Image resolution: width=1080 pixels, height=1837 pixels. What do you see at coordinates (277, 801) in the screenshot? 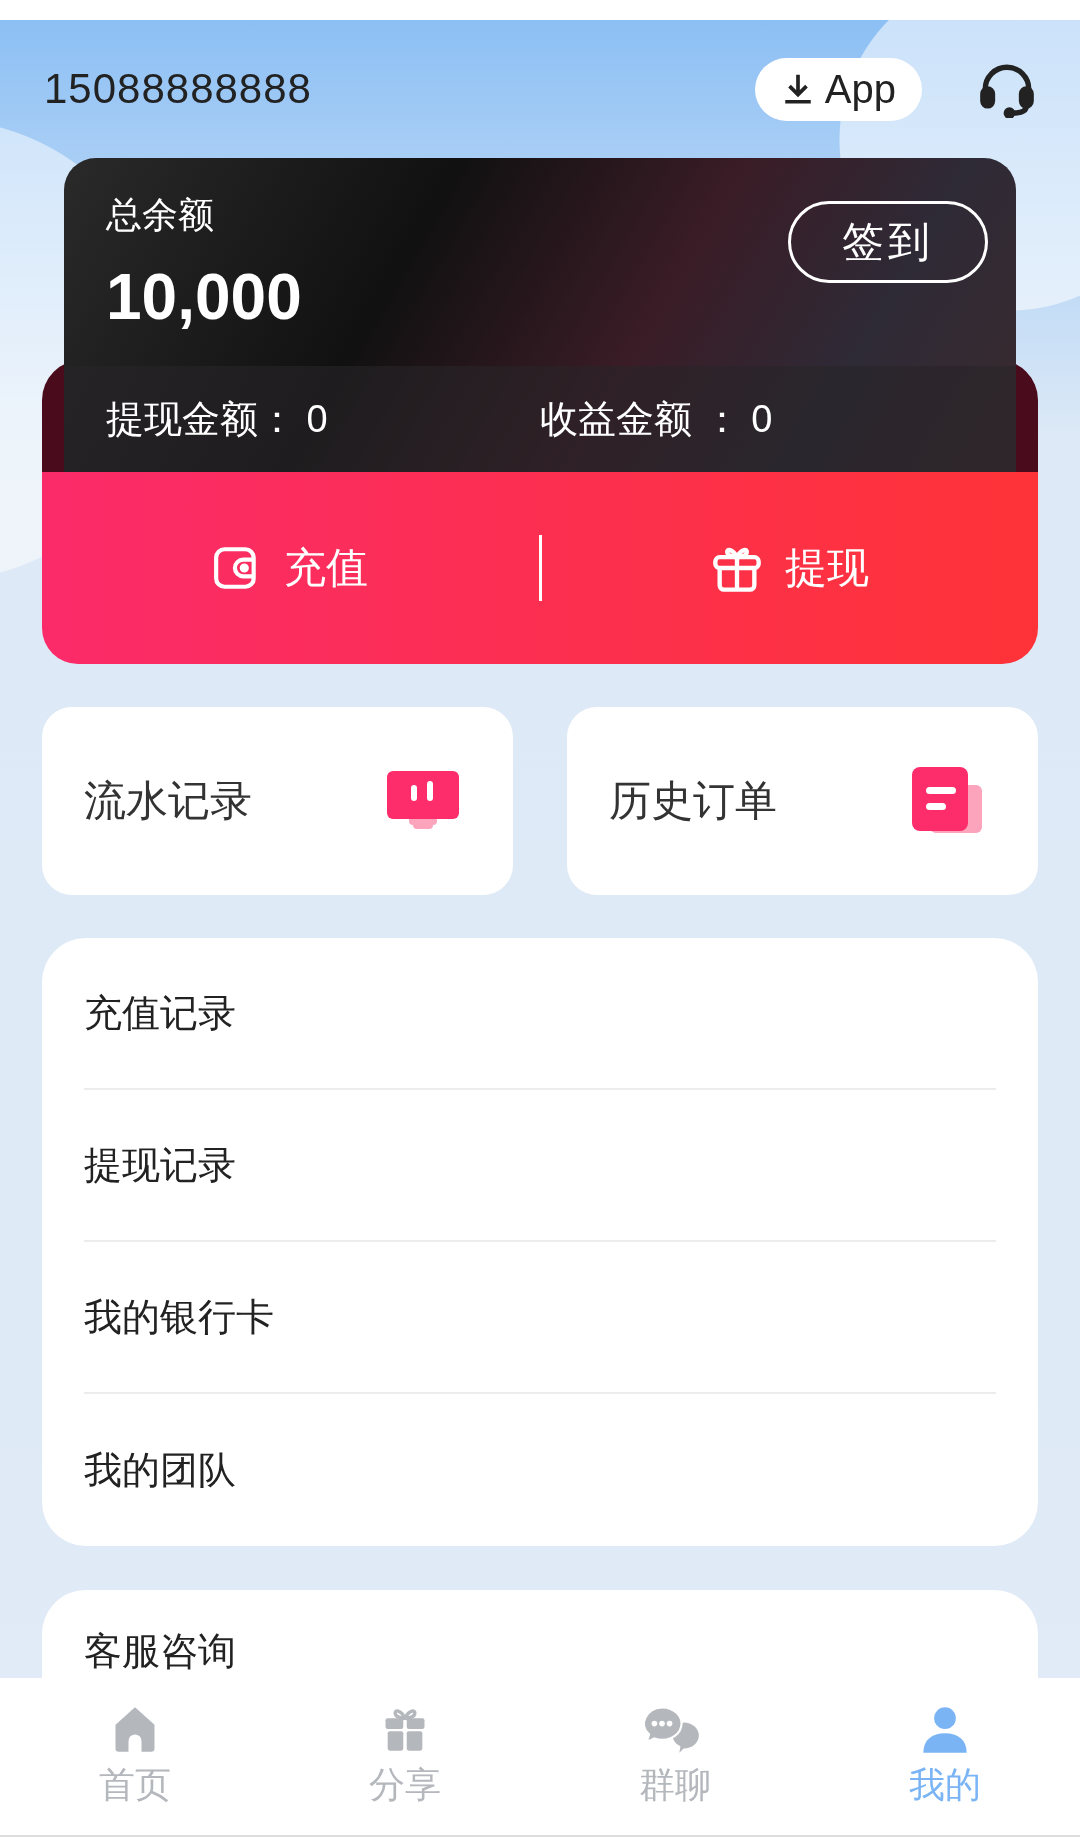
I see `shortcut-card: 流水记录` at bounding box center [277, 801].